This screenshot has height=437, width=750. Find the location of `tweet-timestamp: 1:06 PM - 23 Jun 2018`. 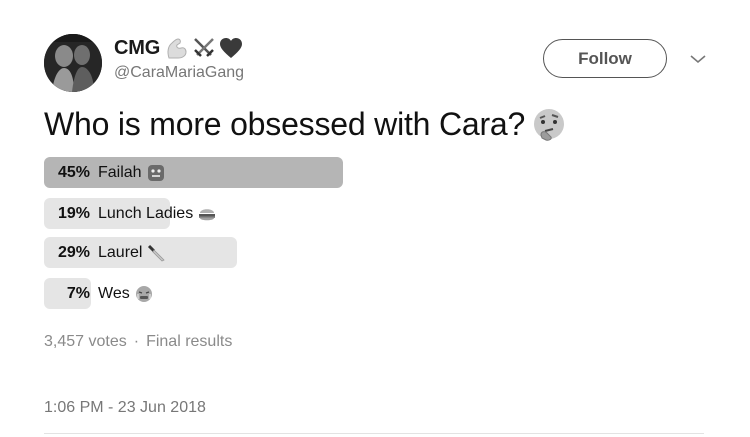

tweet-timestamp: 1:06 PM - 23 Jun 2018 is located at coordinates (125, 408).